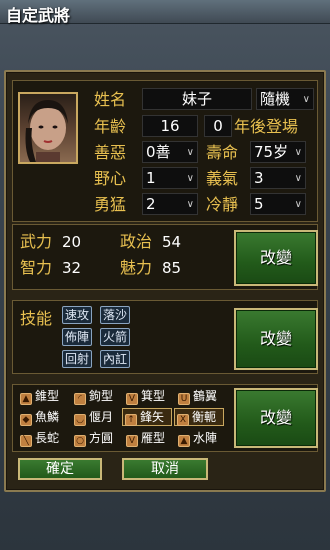  Describe the element at coordinates (48, 128) in the screenshot. I see `portrait-image` at that location.